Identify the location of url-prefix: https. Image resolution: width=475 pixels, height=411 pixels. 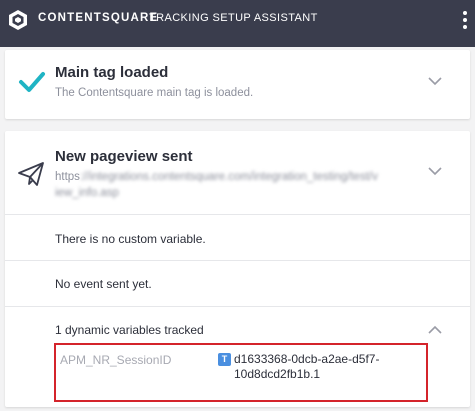
(67, 177).